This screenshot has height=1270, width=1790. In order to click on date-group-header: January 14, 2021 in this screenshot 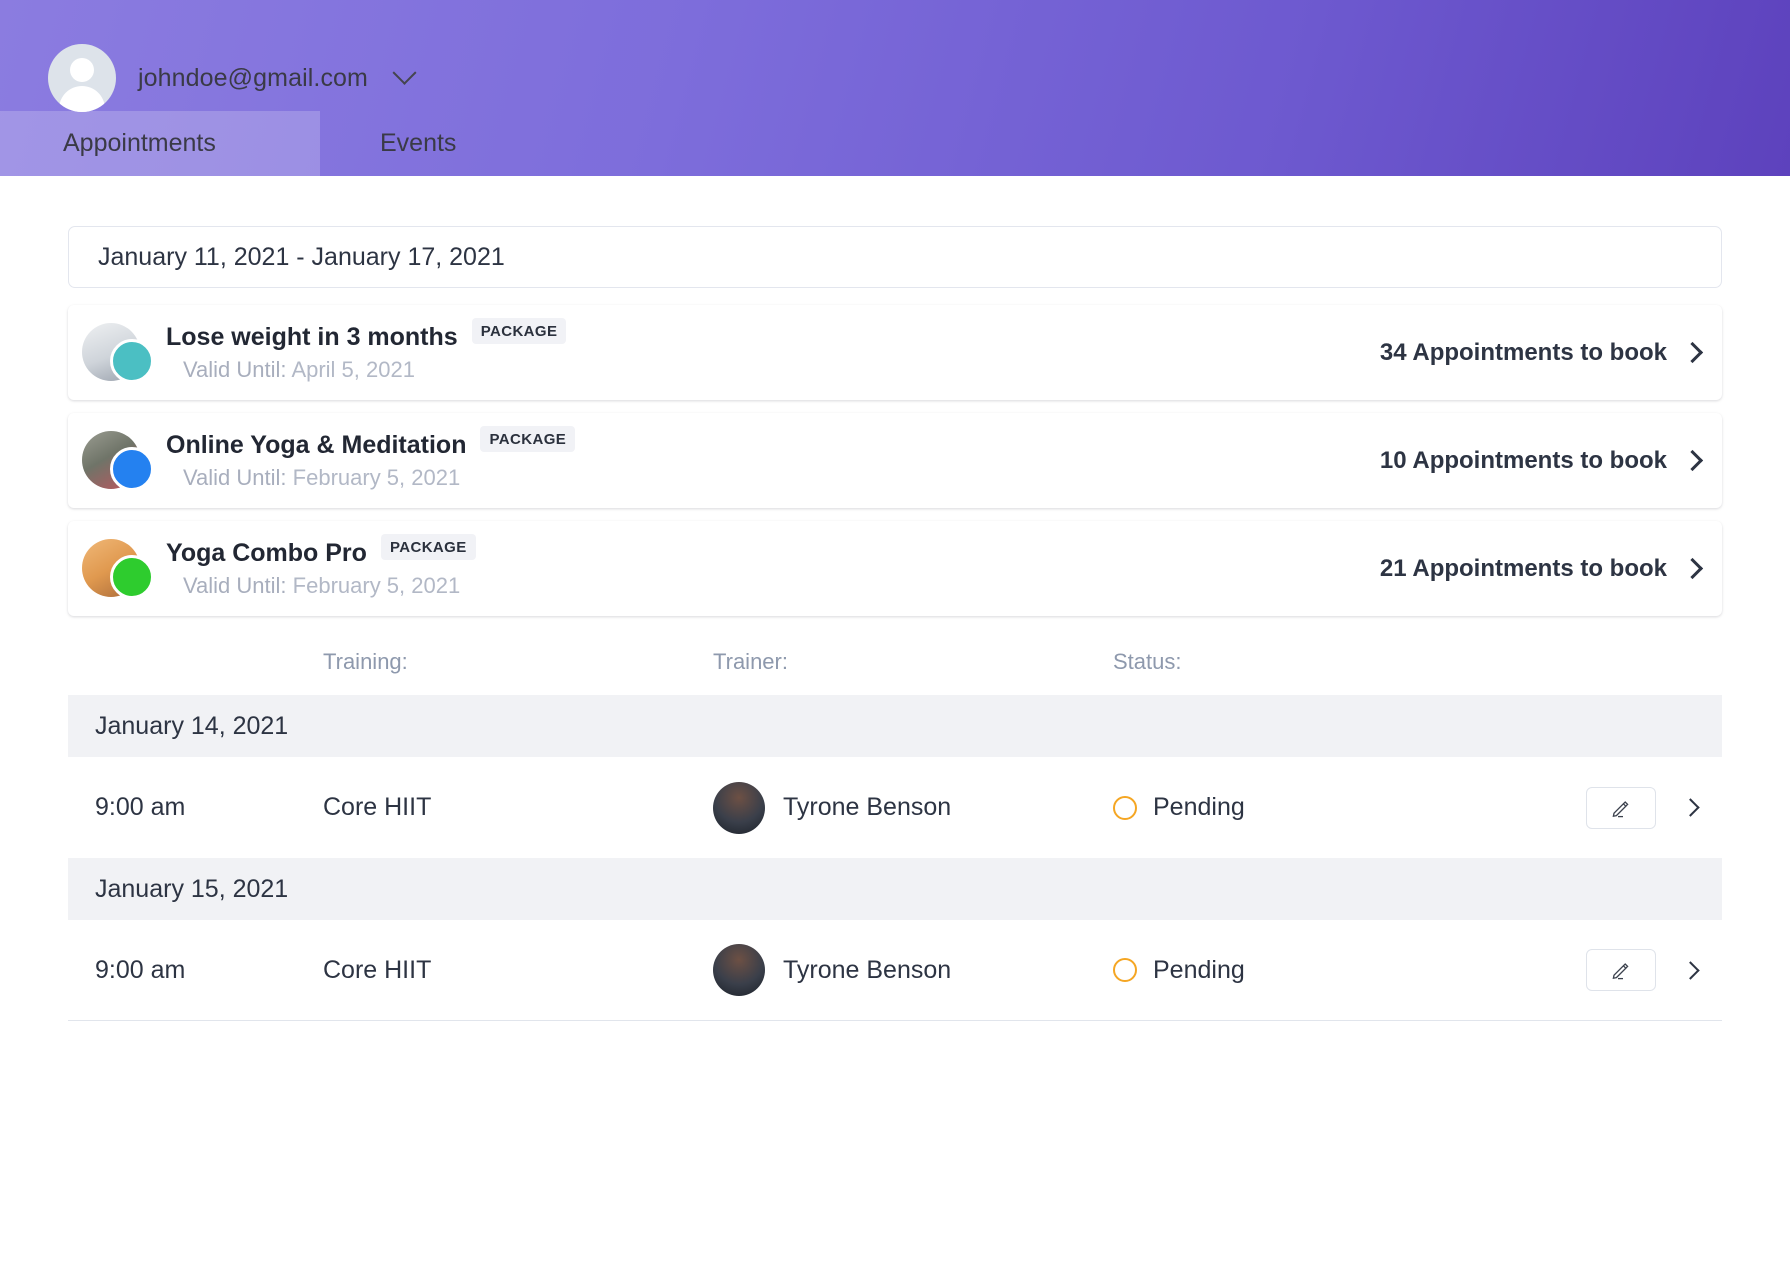, I will do `click(895, 726)`.